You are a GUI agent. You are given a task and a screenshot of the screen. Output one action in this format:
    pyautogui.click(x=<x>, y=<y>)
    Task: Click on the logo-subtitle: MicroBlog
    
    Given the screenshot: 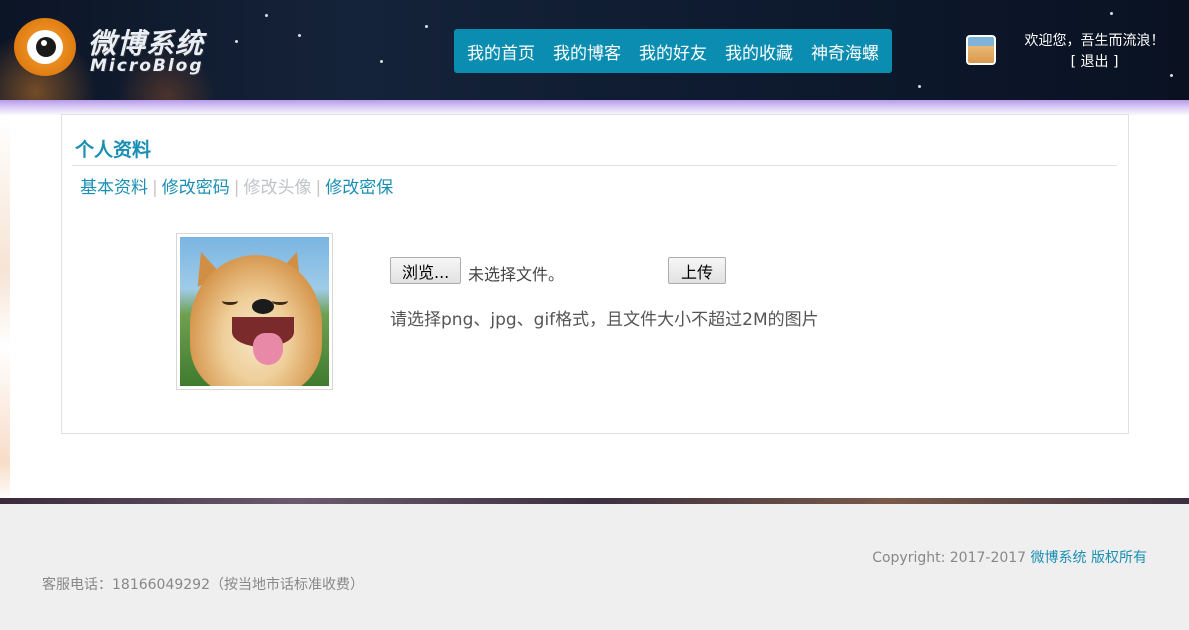 What is the action you would take?
    pyautogui.click(x=147, y=66)
    